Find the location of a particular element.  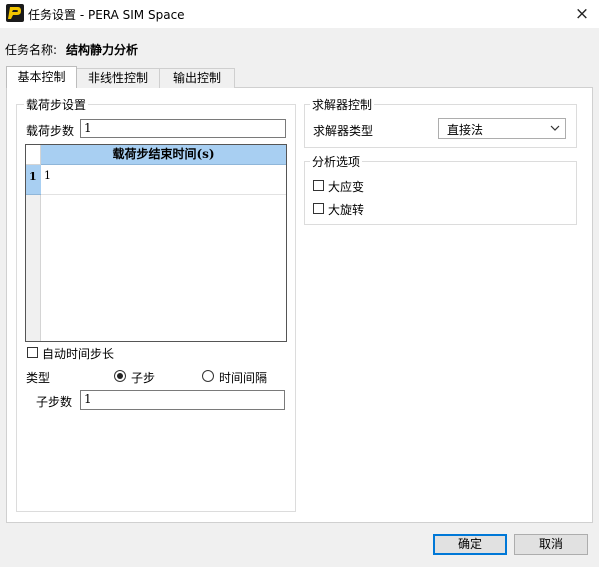

solver-type-select: 直接法 is located at coordinates (502, 128).